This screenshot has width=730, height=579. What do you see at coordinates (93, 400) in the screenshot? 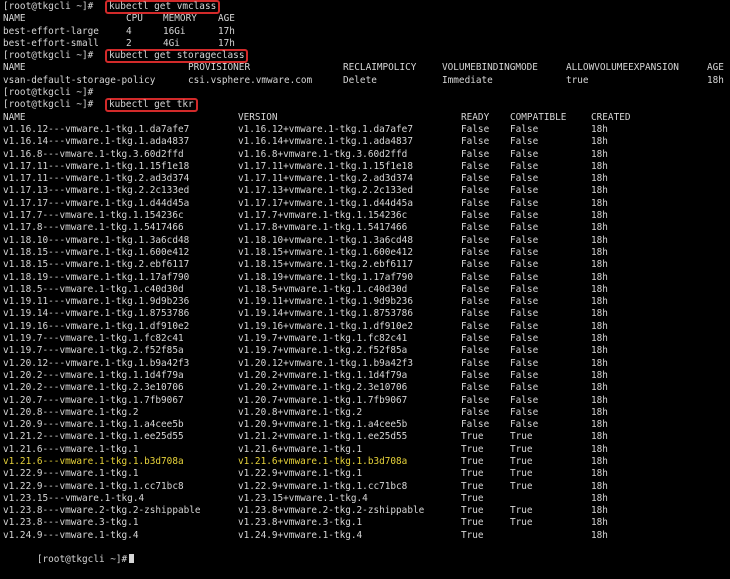
I see `table-cell: v1.20.7---vmware.1-tkg.1.7fb9067` at bounding box center [93, 400].